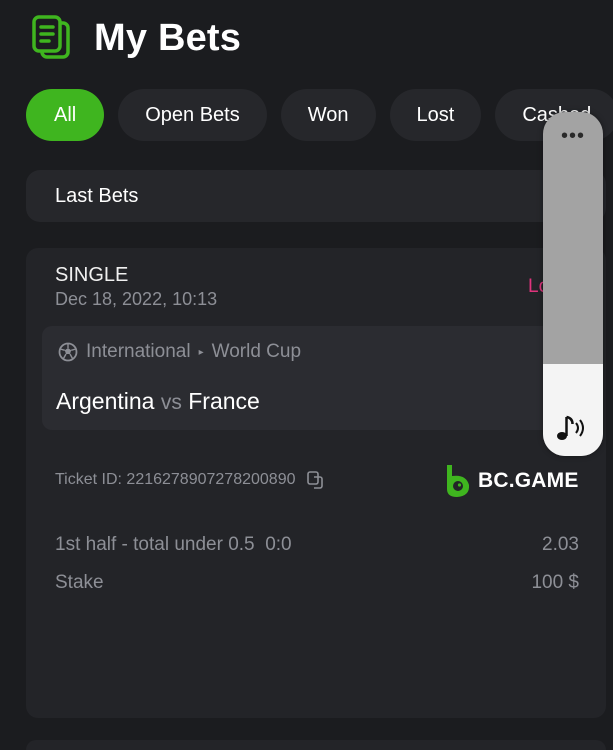 This screenshot has width=613, height=750. What do you see at coordinates (68, 352) in the screenshot?
I see `soccer-ball-icon` at bounding box center [68, 352].